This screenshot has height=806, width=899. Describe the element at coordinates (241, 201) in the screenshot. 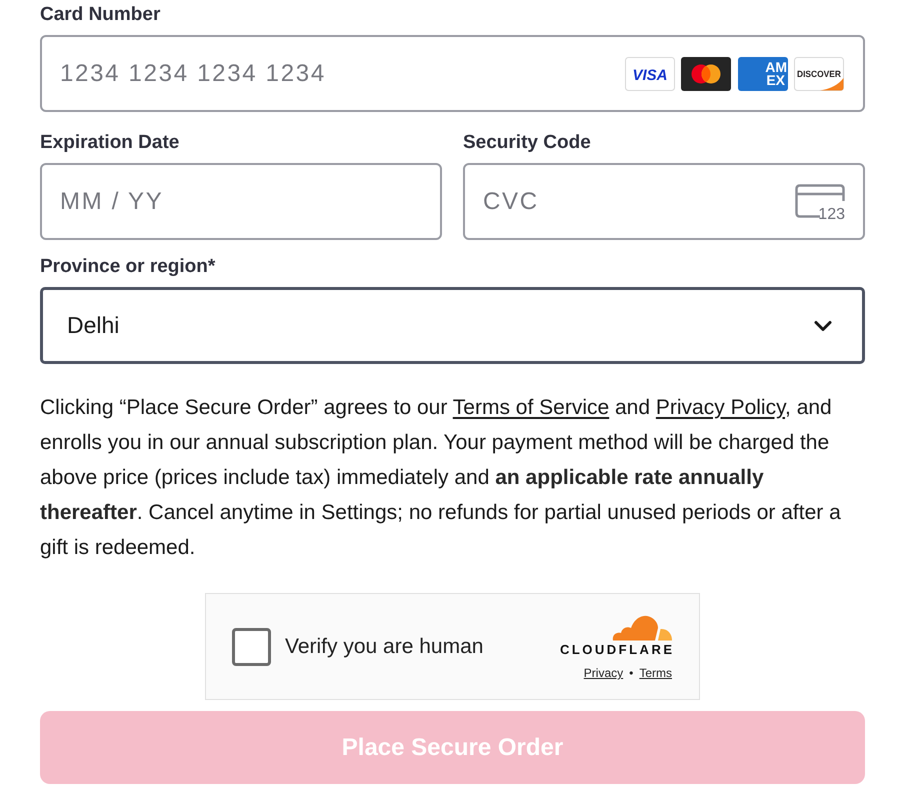

I see `expiration-date-input: MM / YY` at that location.